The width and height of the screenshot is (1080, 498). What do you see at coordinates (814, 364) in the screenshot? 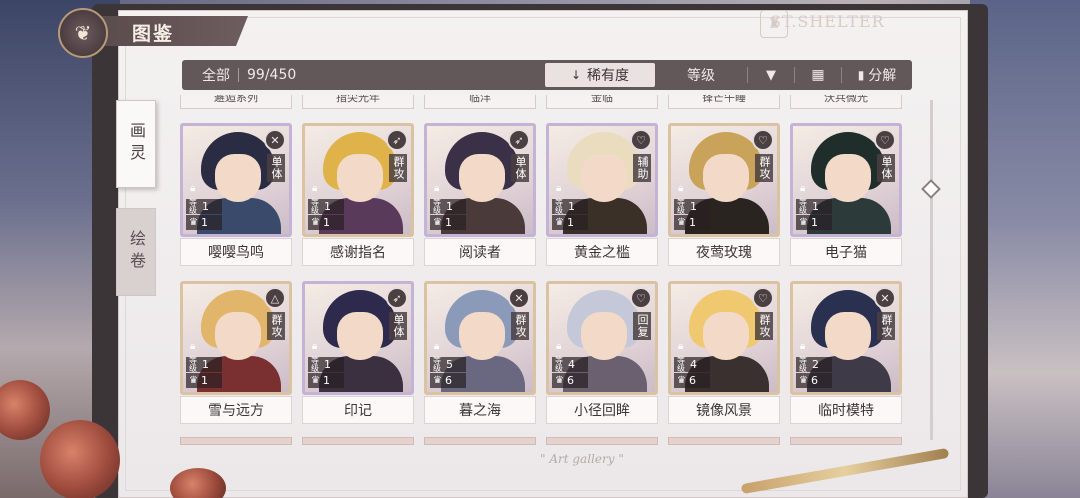
I see `level-stat: 等级 2` at bounding box center [814, 364].